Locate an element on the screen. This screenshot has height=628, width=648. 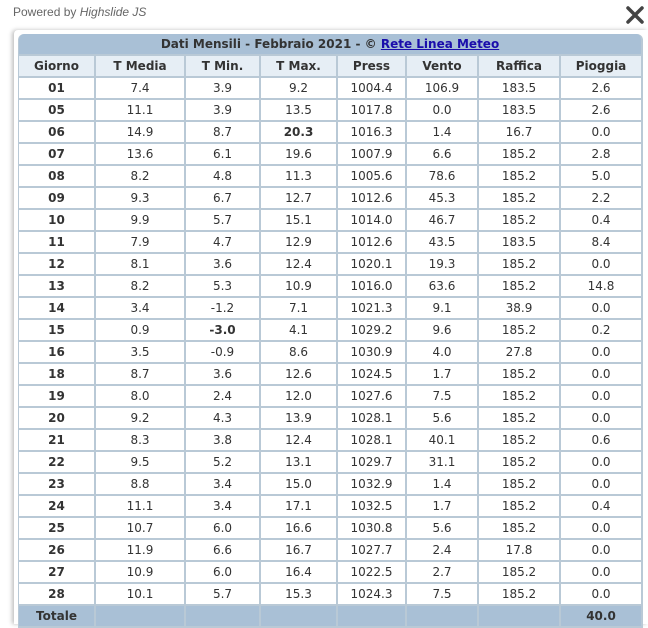
day-link: 09 is located at coordinates (57, 199).